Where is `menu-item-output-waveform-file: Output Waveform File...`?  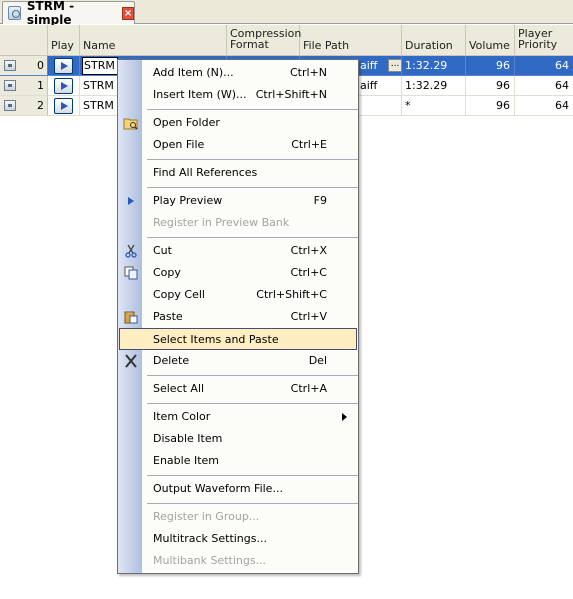
menu-item-output-waveform-file: Output Waveform File... is located at coordinates (238, 489).